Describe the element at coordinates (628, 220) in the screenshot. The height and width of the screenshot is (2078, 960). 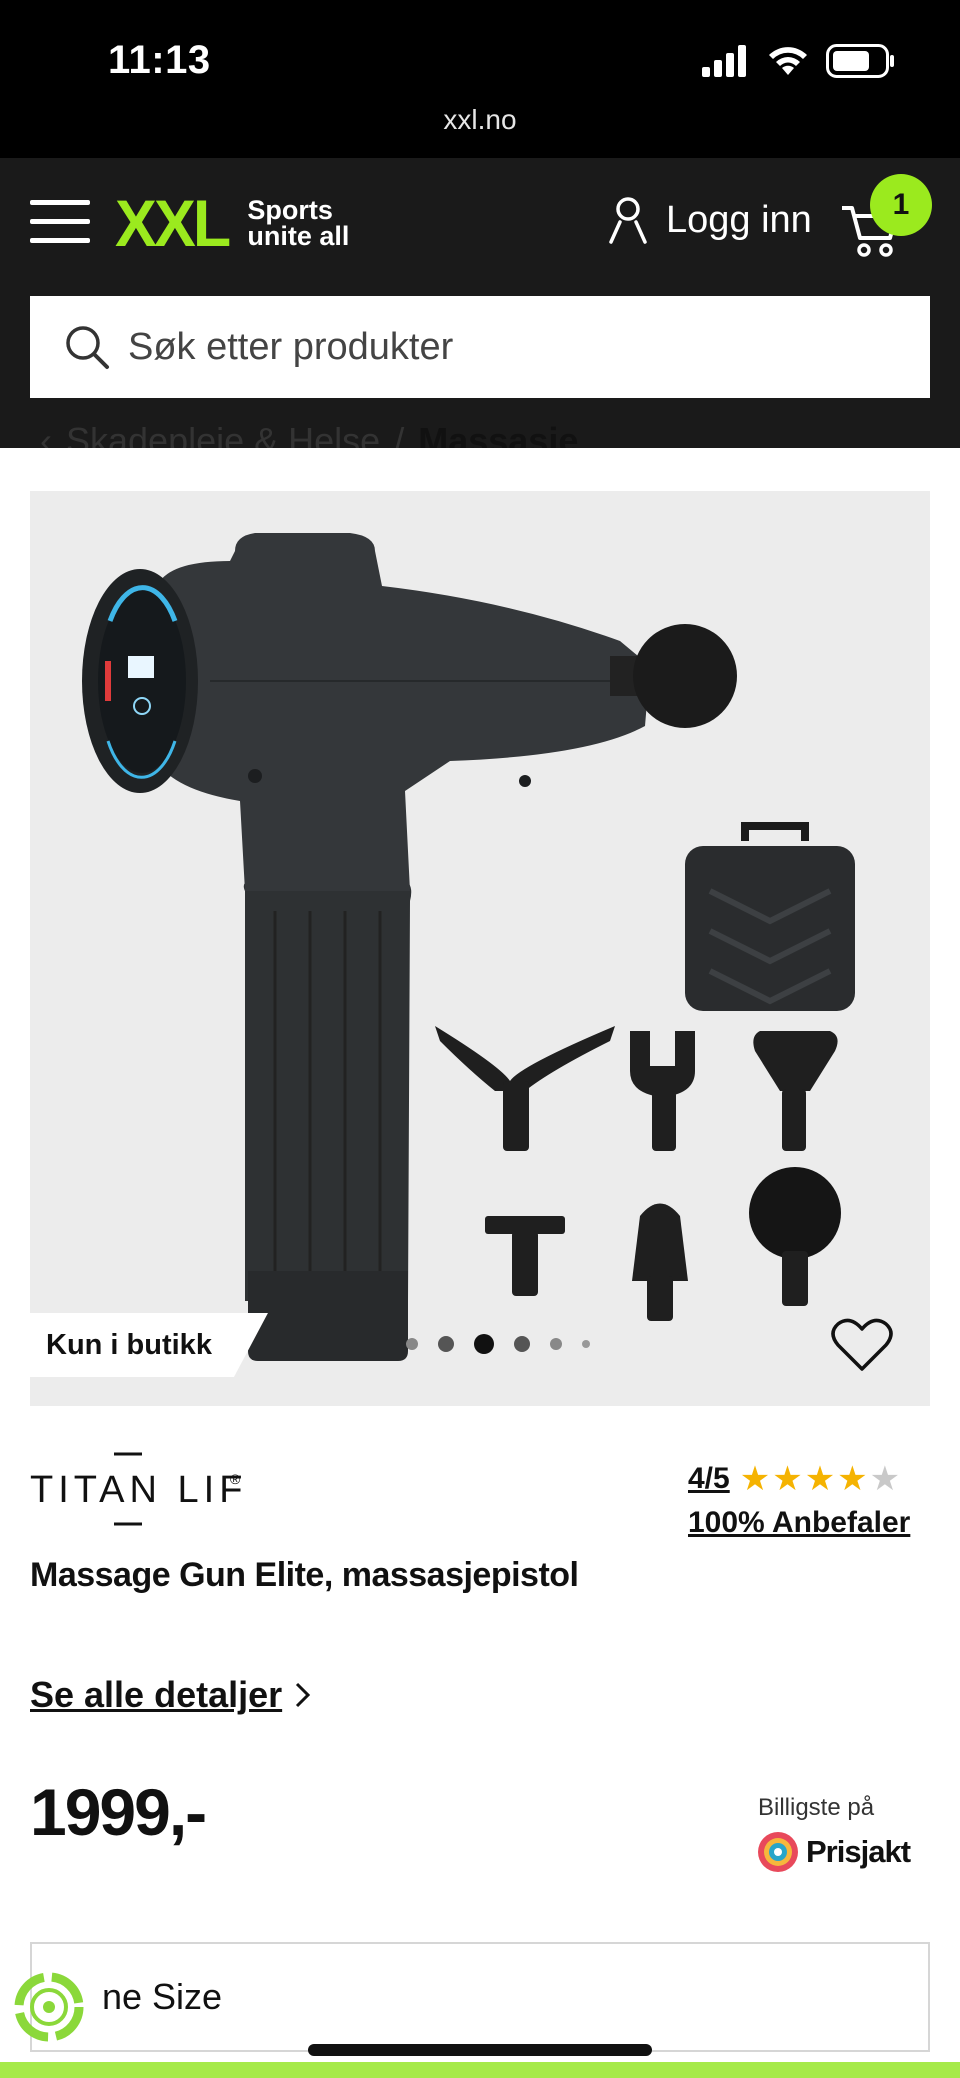
I see `user-icon` at that location.